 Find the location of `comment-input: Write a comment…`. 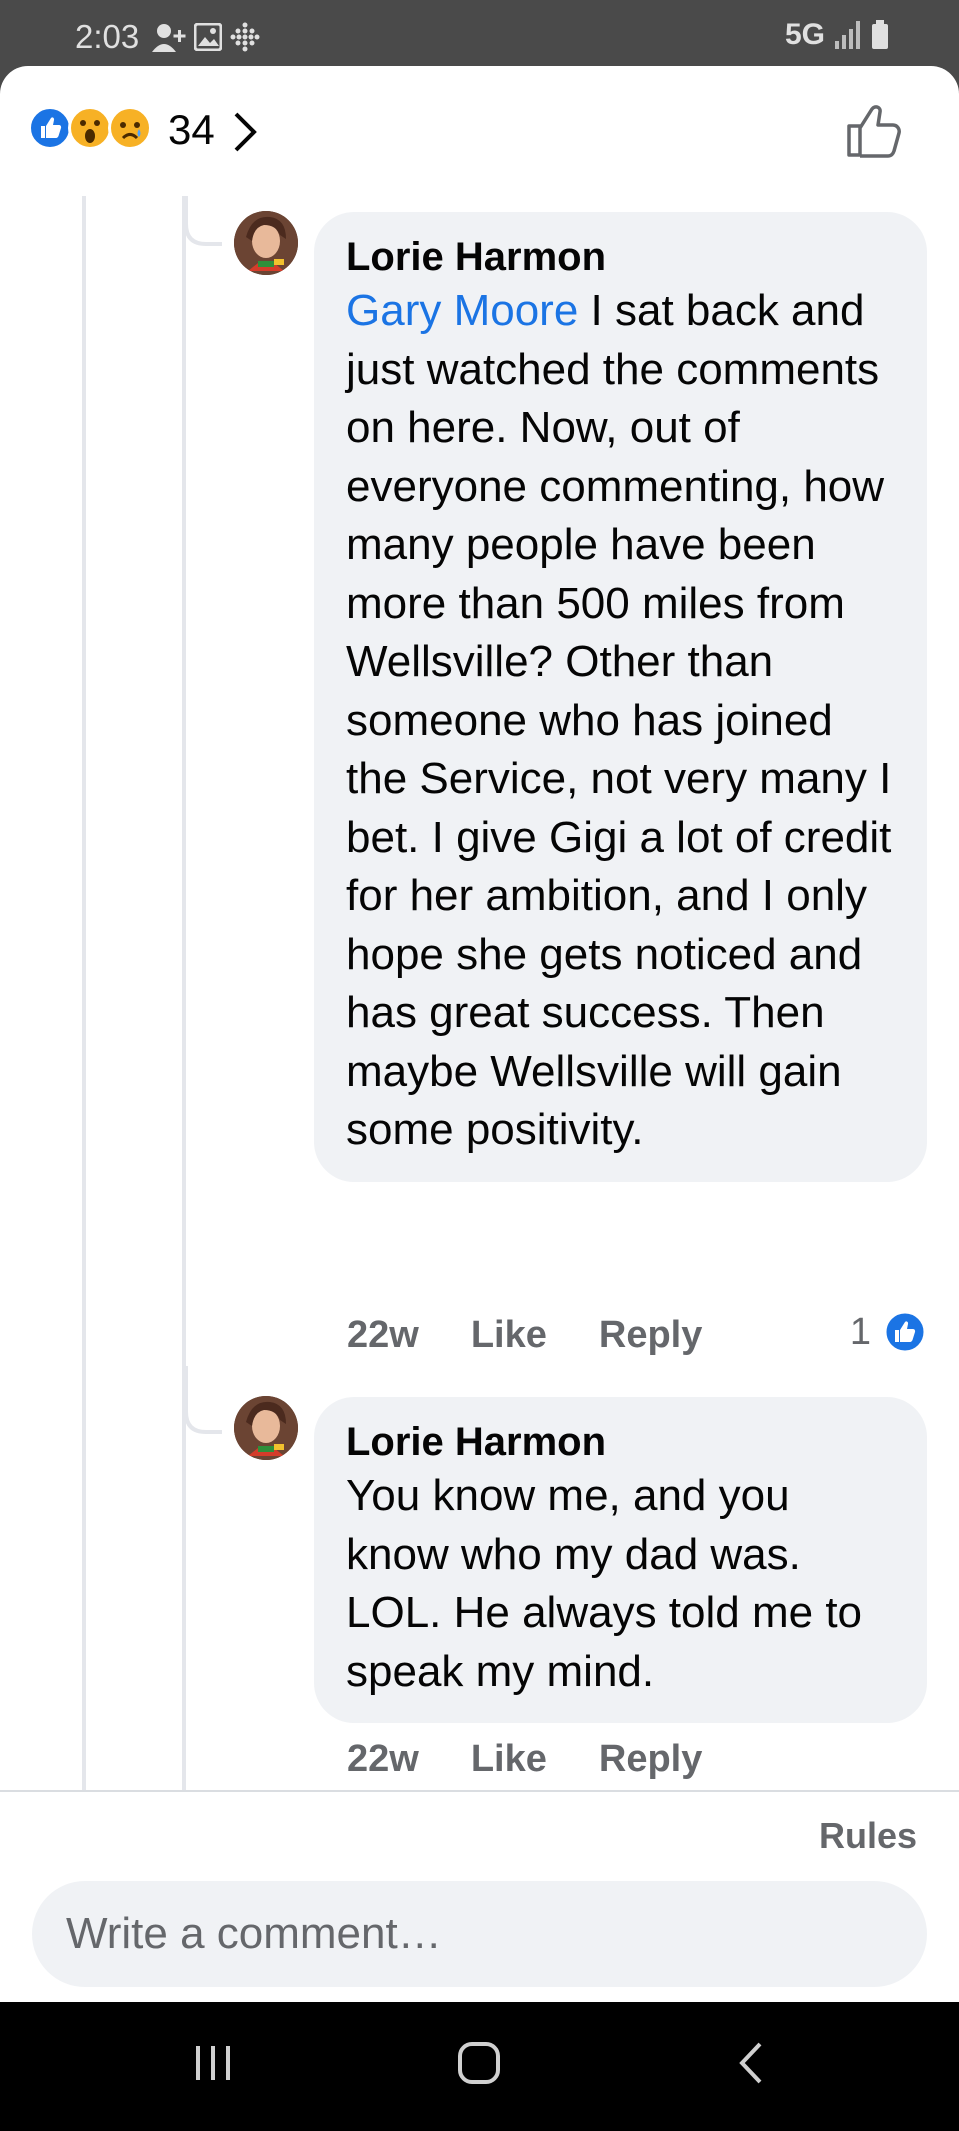

comment-input: Write a comment… is located at coordinates (479, 1934).